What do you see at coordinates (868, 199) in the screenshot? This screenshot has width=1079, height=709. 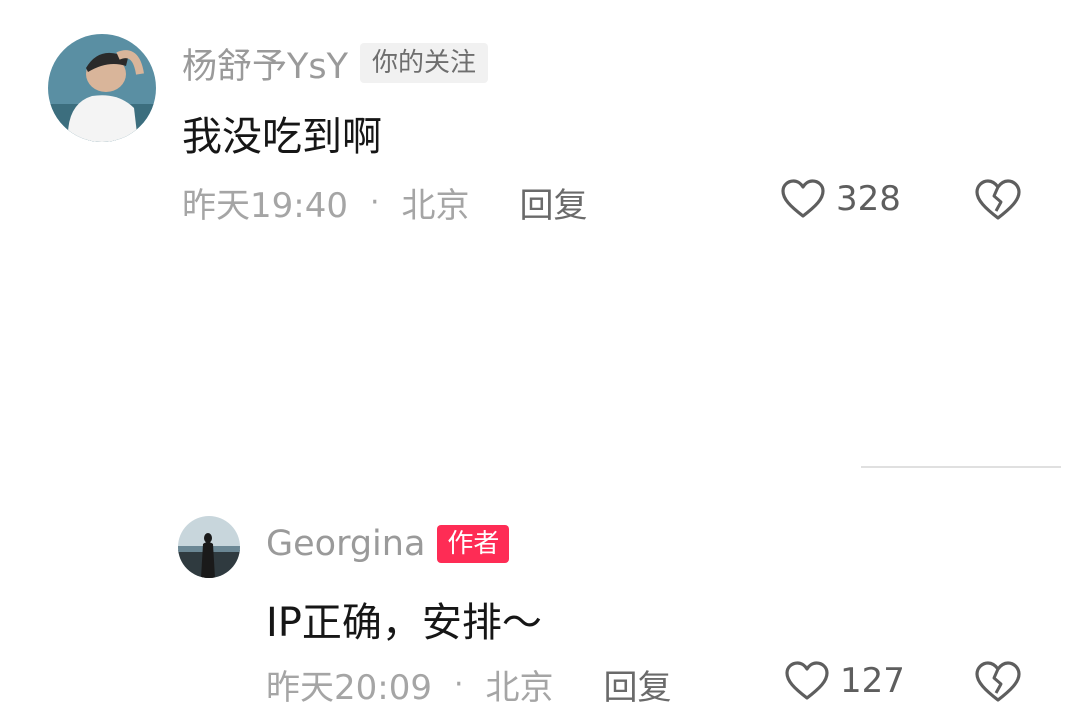 I see `like-count: 328` at bounding box center [868, 199].